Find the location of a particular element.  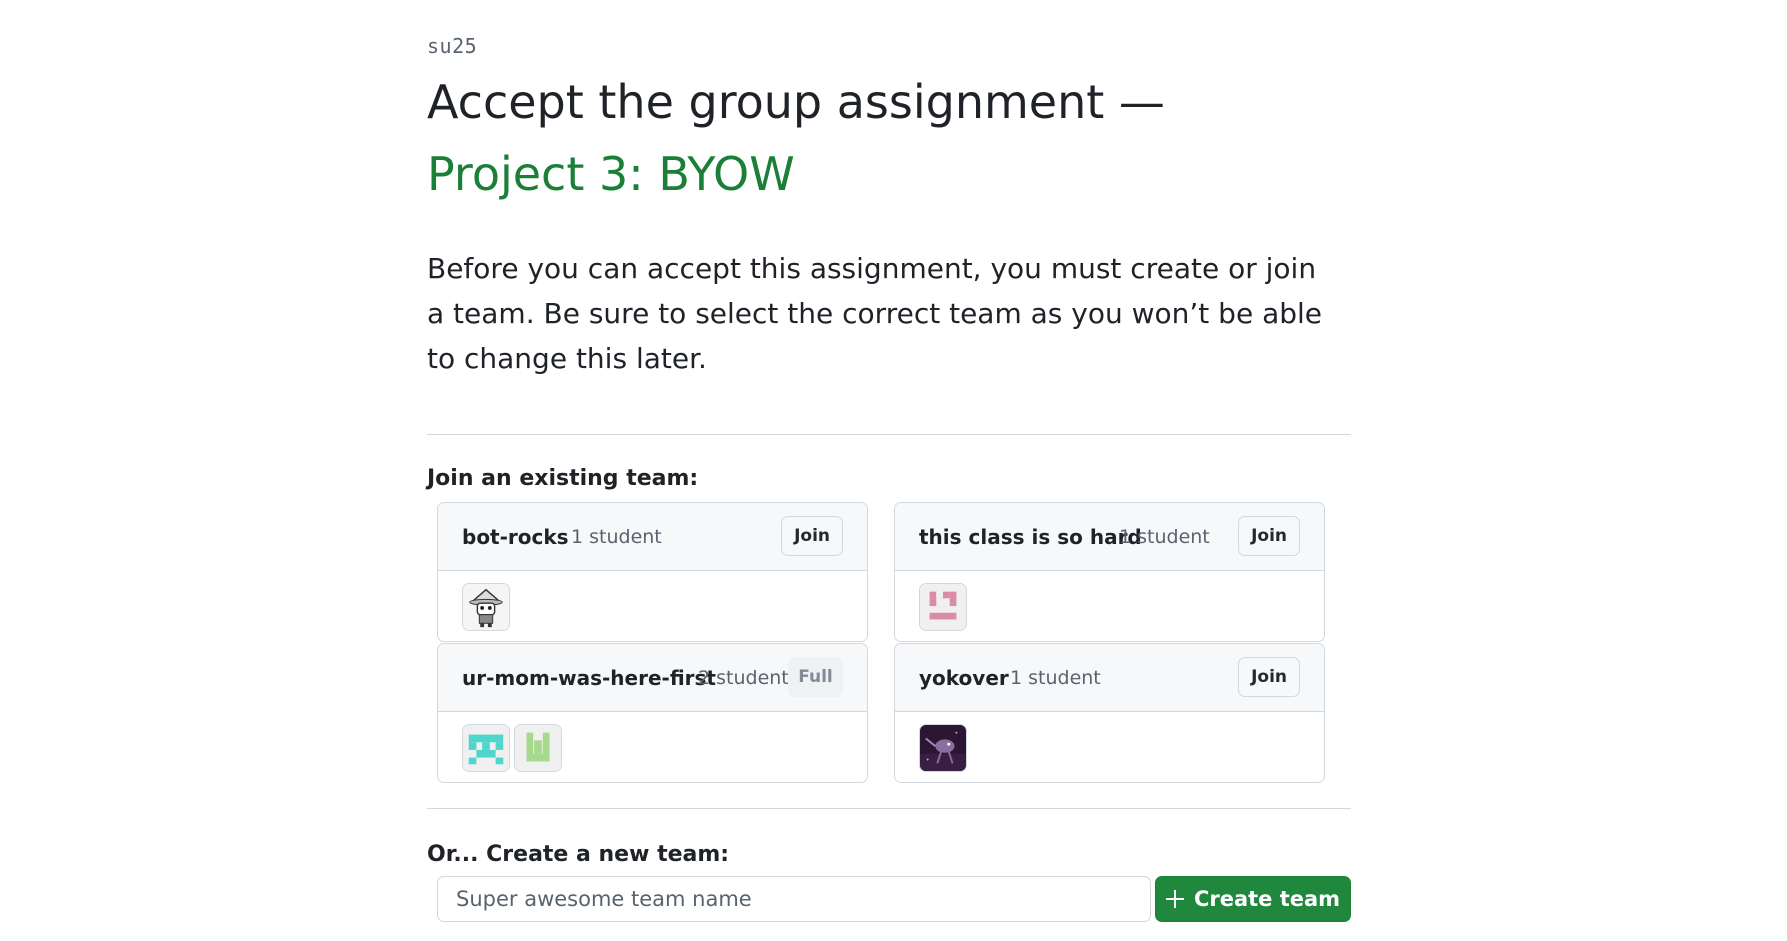

team-name: yokover is located at coordinates (964, 678).